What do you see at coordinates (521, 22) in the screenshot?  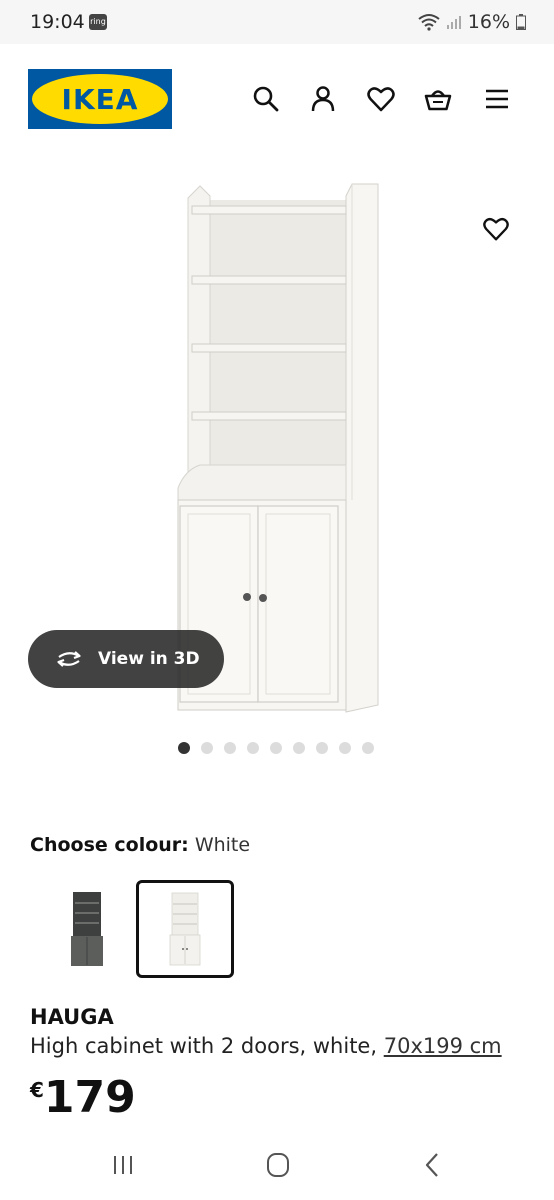 I see `battery-icon` at bounding box center [521, 22].